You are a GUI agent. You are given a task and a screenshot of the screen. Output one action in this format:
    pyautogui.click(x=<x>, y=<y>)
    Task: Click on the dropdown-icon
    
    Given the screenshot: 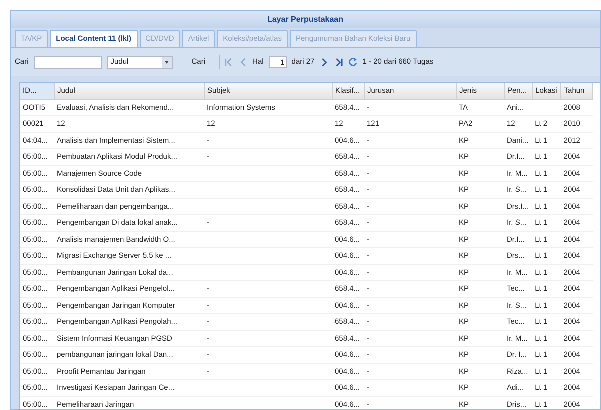 What is the action you would take?
    pyautogui.click(x=167, y=62)
    